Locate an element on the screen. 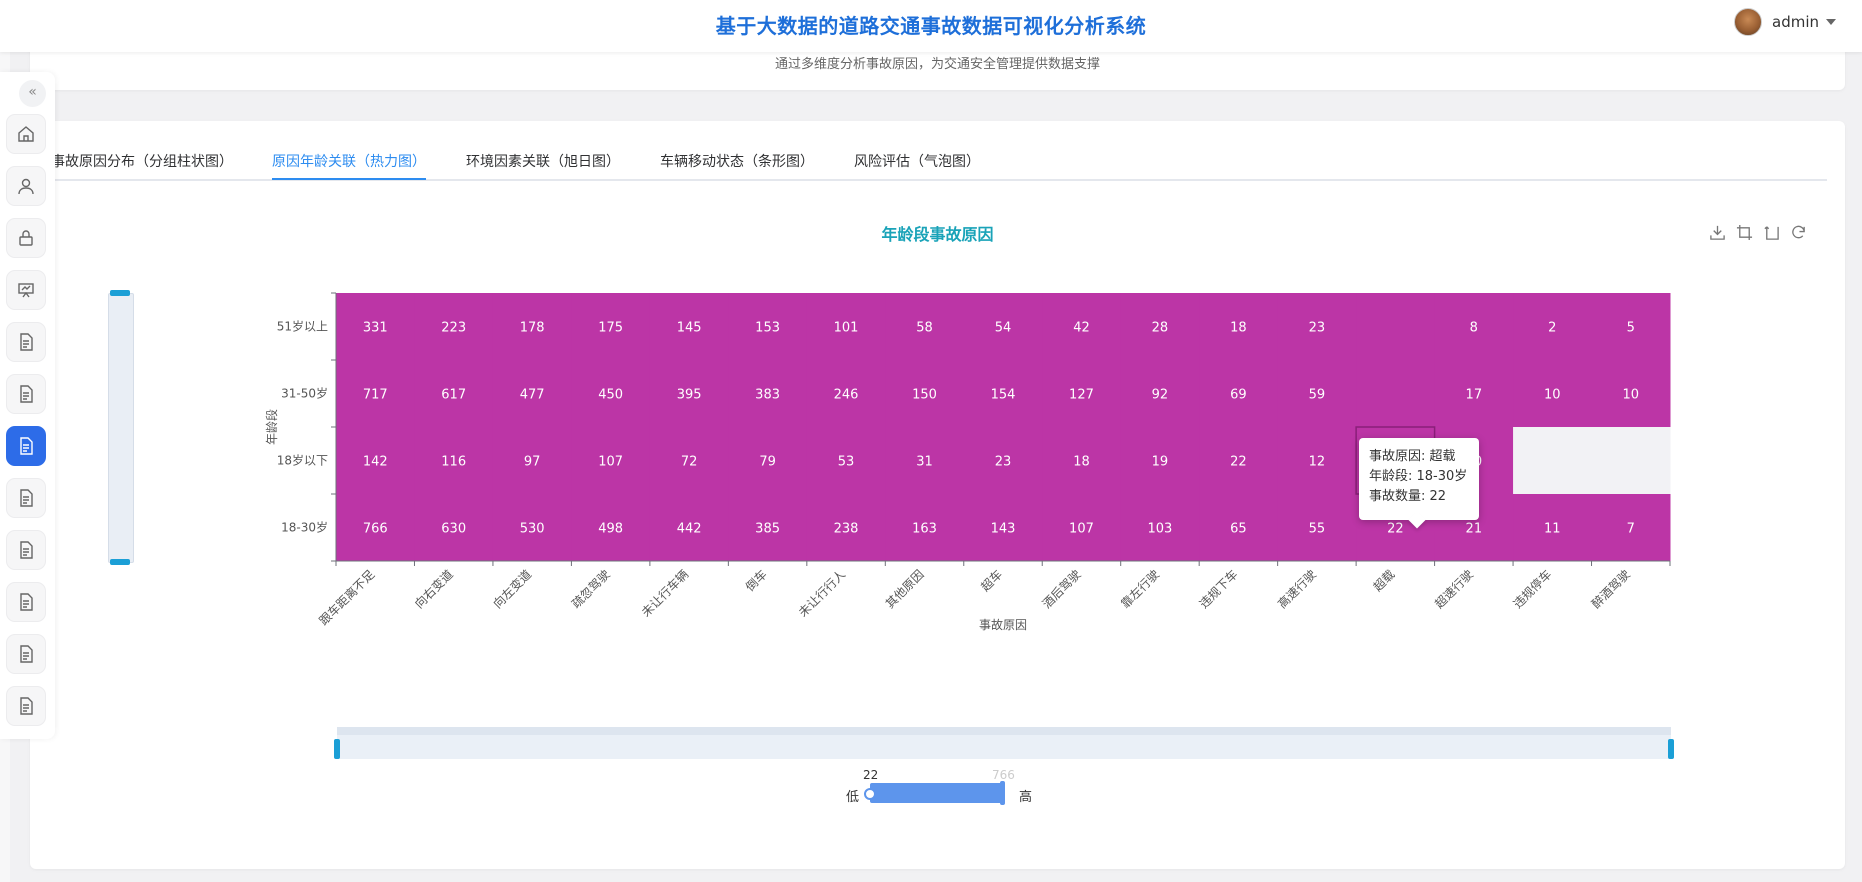 Image resolution: width=1862 pixels, height=882 pixels. cell-value-label: 55 is located at coordinates (1317, 529).